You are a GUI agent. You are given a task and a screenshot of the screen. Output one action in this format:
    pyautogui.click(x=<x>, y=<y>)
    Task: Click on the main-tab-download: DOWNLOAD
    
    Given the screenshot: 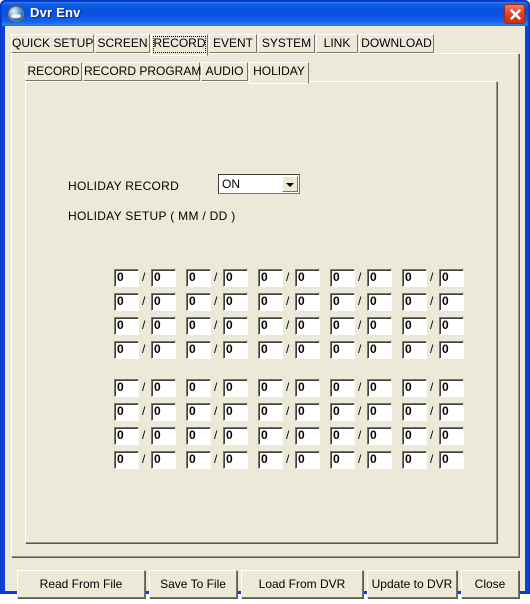 What is the action you would take?
    pyautogui.click(x=396, y=43)
    